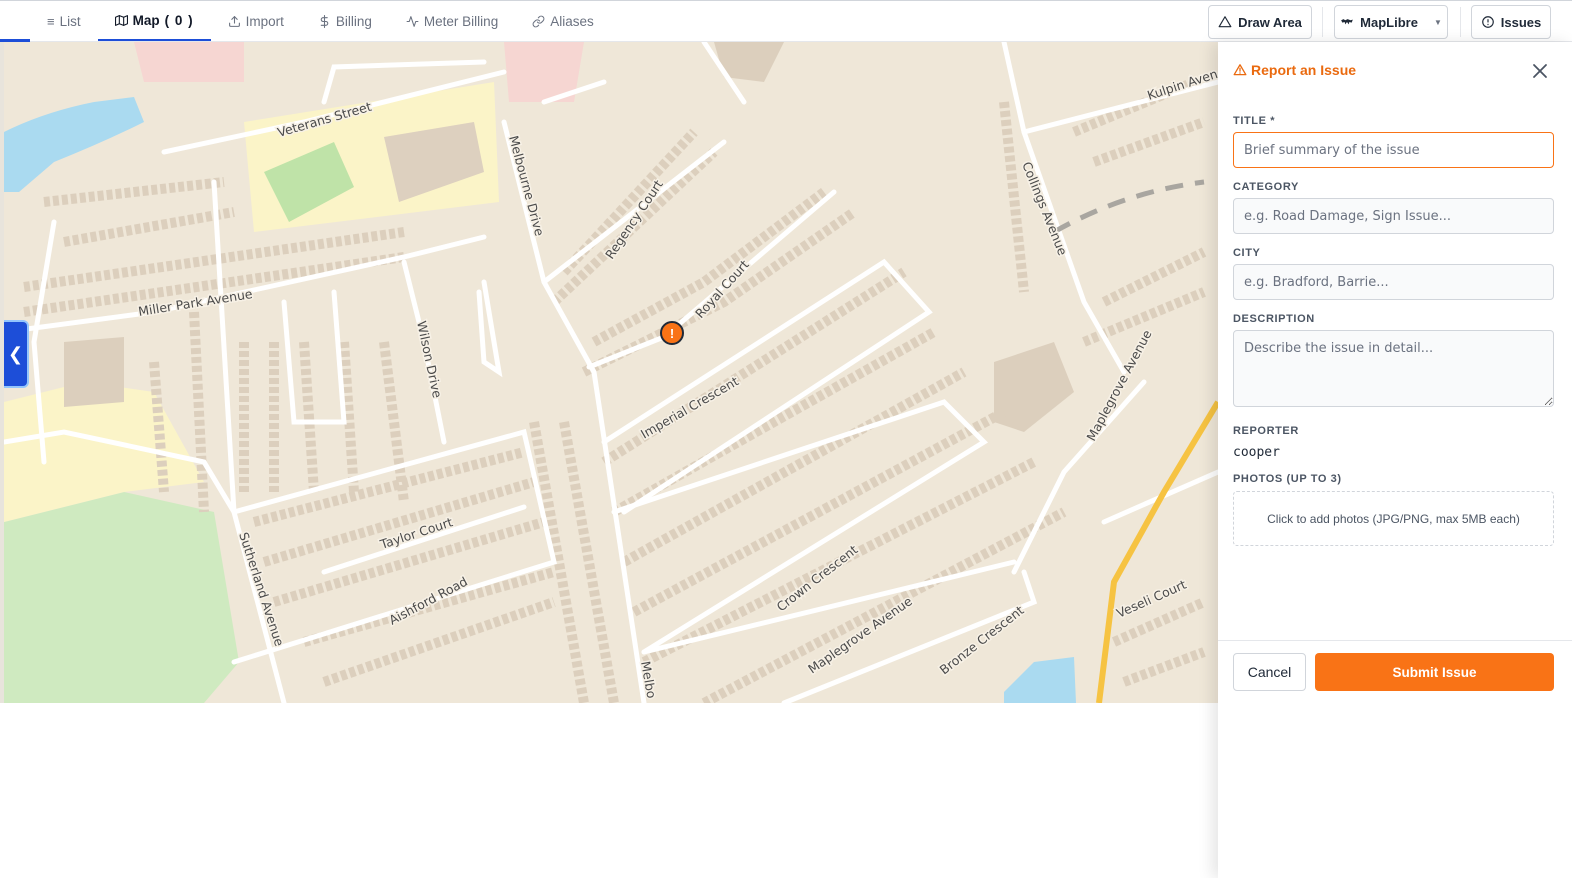 Image resolution: width=1572 pixels, height=878 pixels. Describe the element at coordinates (461, 21) in the screenshot. I see `tab-meter-billing-label: Meter Billing` at that location.